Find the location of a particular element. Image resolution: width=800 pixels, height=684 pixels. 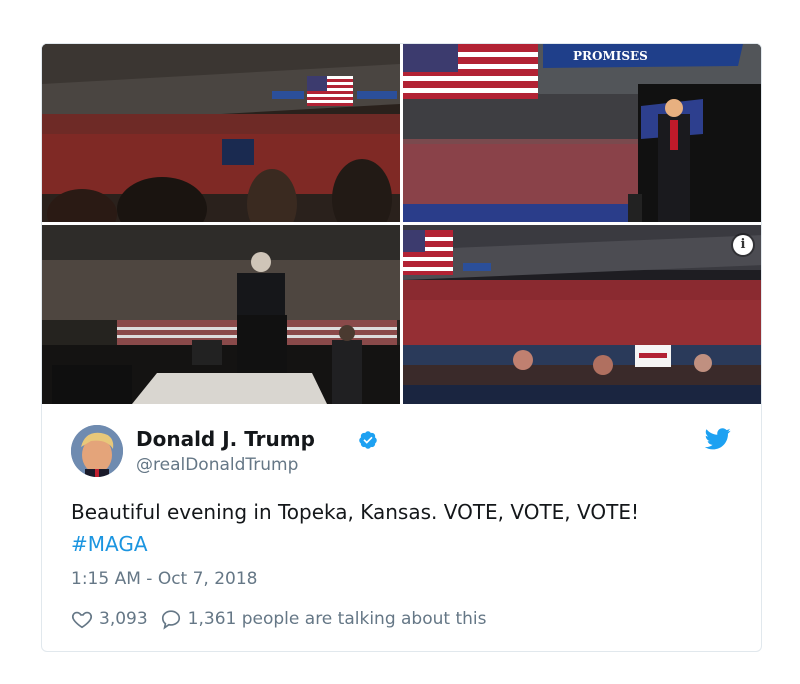

author-name: Donald J. Trump is located at coordinates (225, 439).